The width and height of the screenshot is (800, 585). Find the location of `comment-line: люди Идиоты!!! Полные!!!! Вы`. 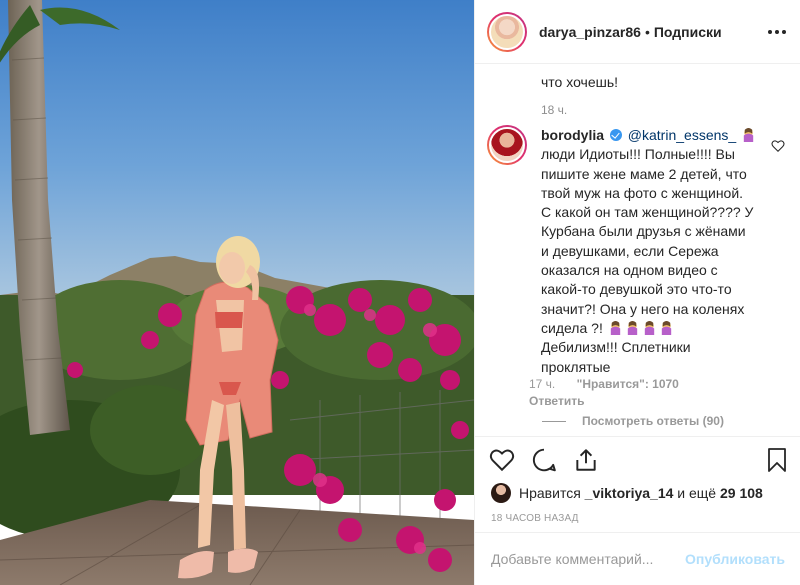

comment-line: люди Идиоты!!! Полные!!!! Вы is located at coordinates (638, 154).